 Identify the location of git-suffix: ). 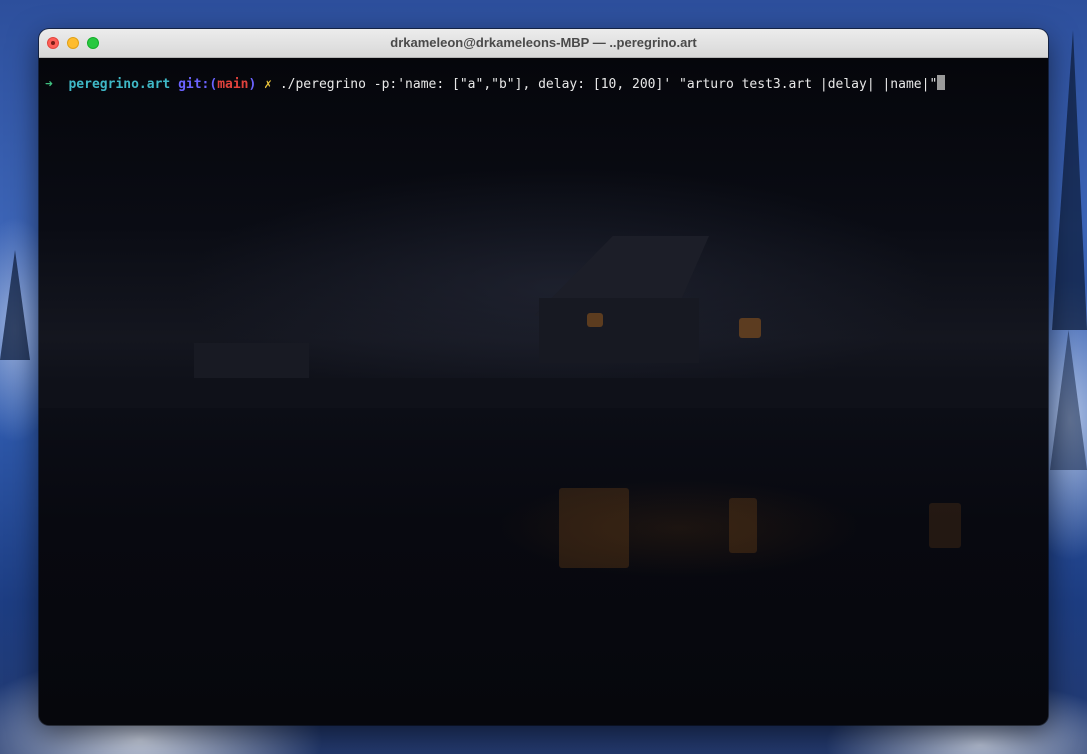
(252, 84).